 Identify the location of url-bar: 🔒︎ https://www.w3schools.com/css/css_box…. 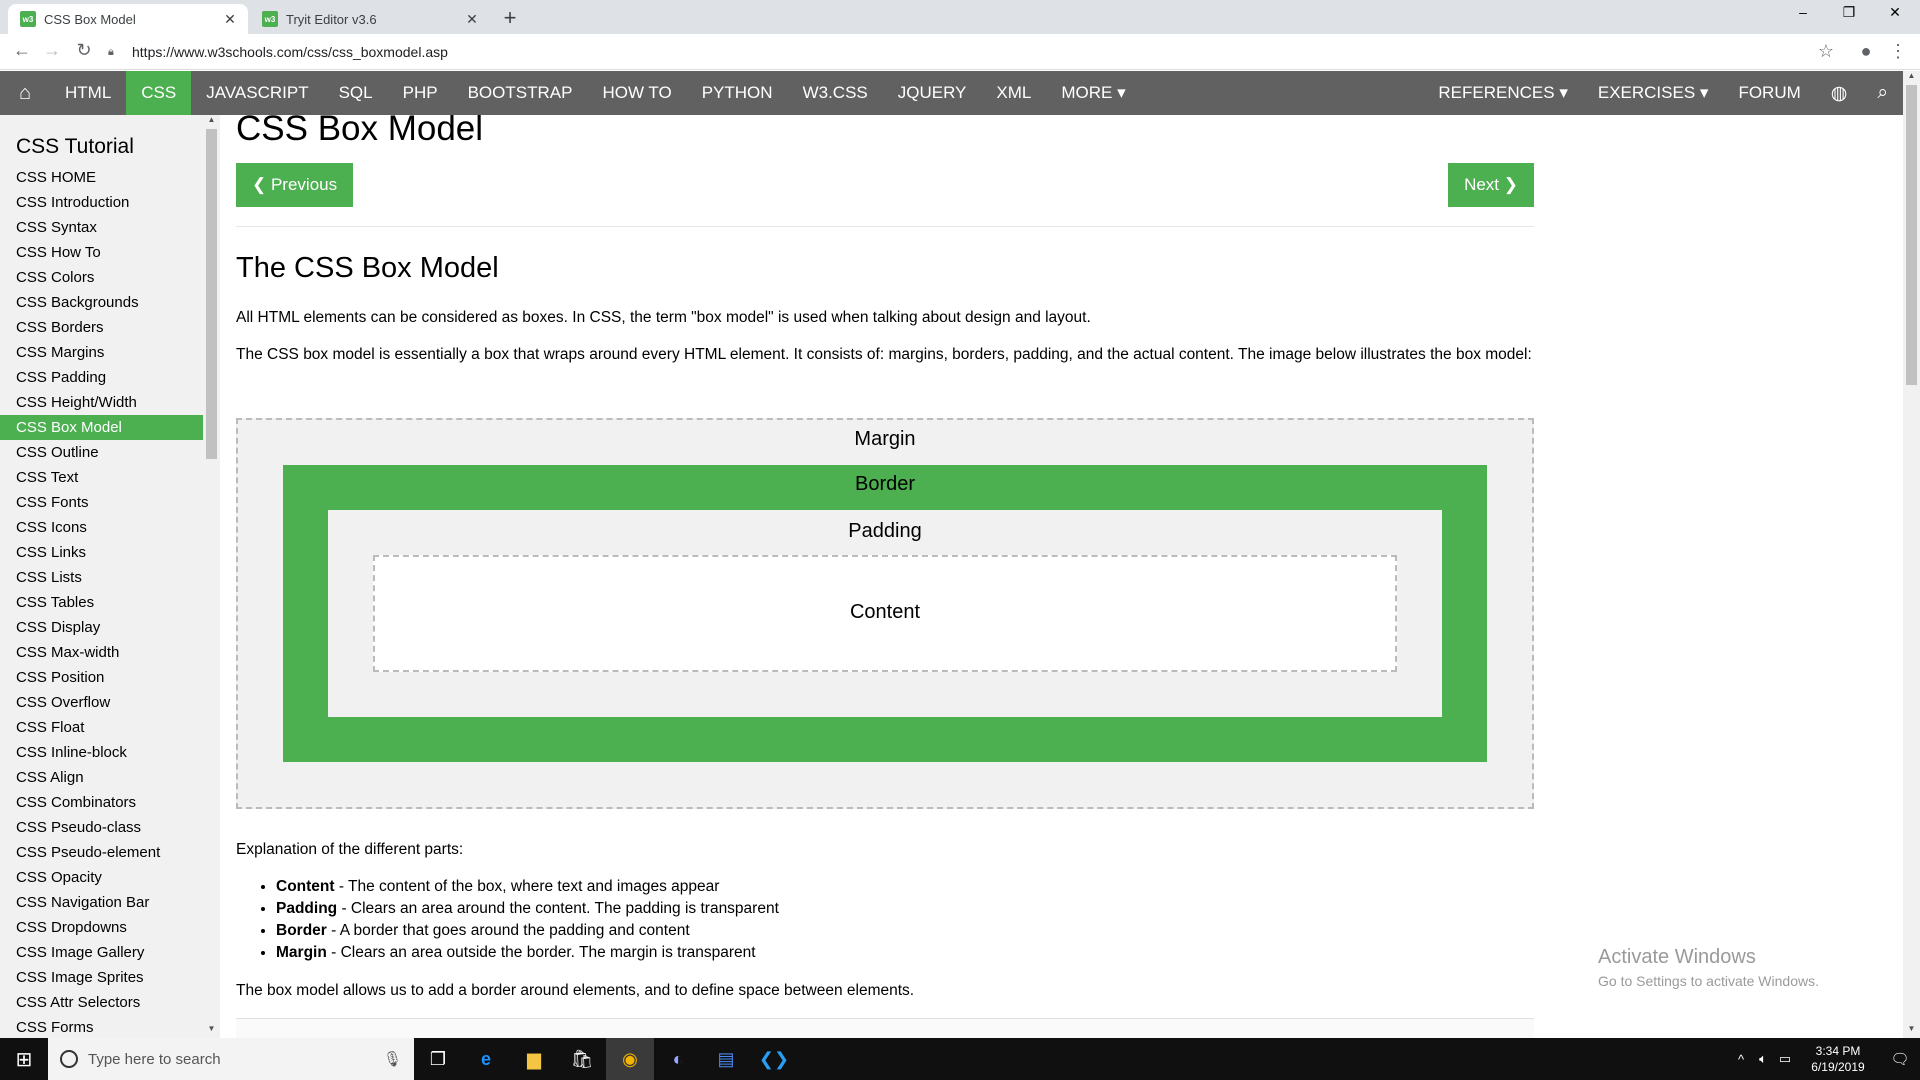
(973, 52).